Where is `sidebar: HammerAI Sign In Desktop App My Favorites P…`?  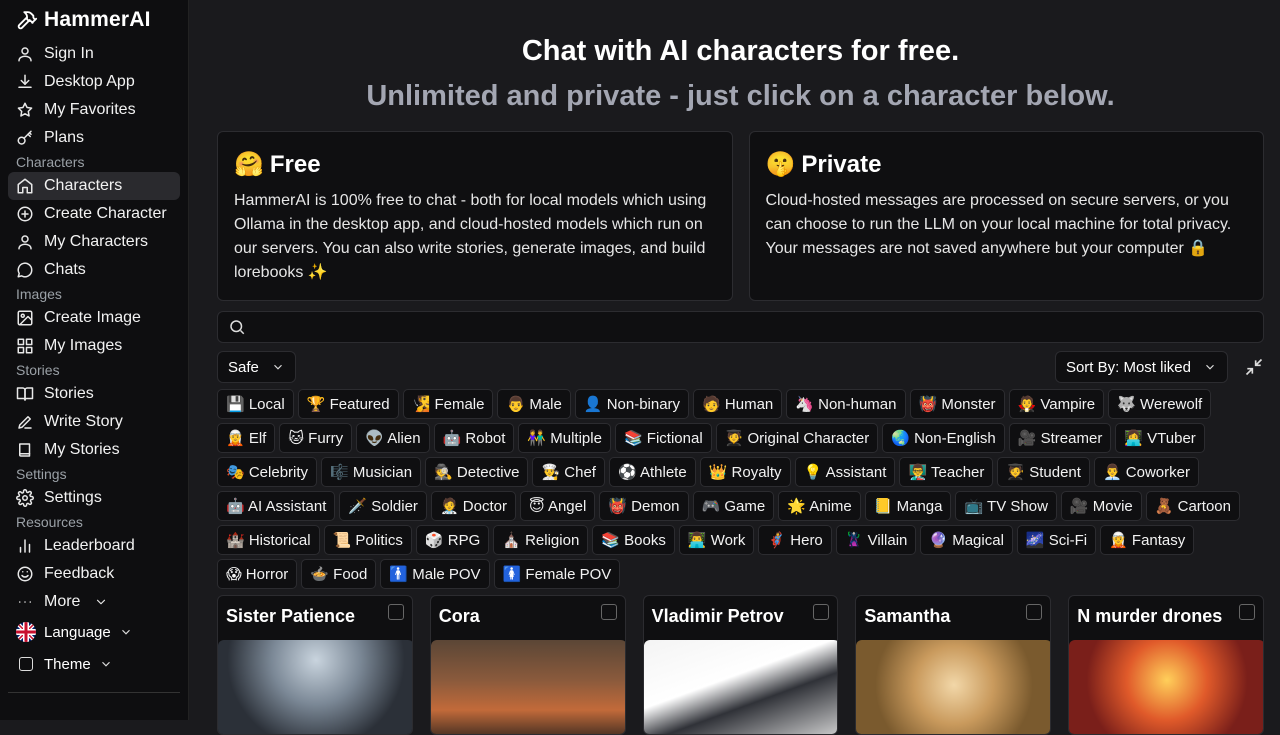 sidebar: HammerAI Sign In Desktop App My Favorites P… is located at coordinates (94, 360).